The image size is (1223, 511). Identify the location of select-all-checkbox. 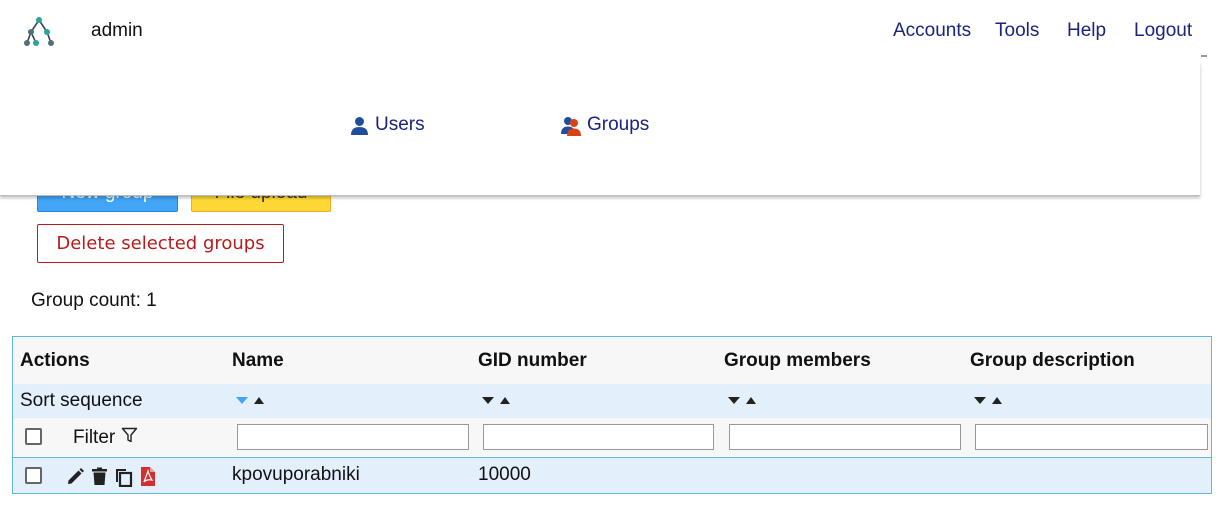
(33, 436).